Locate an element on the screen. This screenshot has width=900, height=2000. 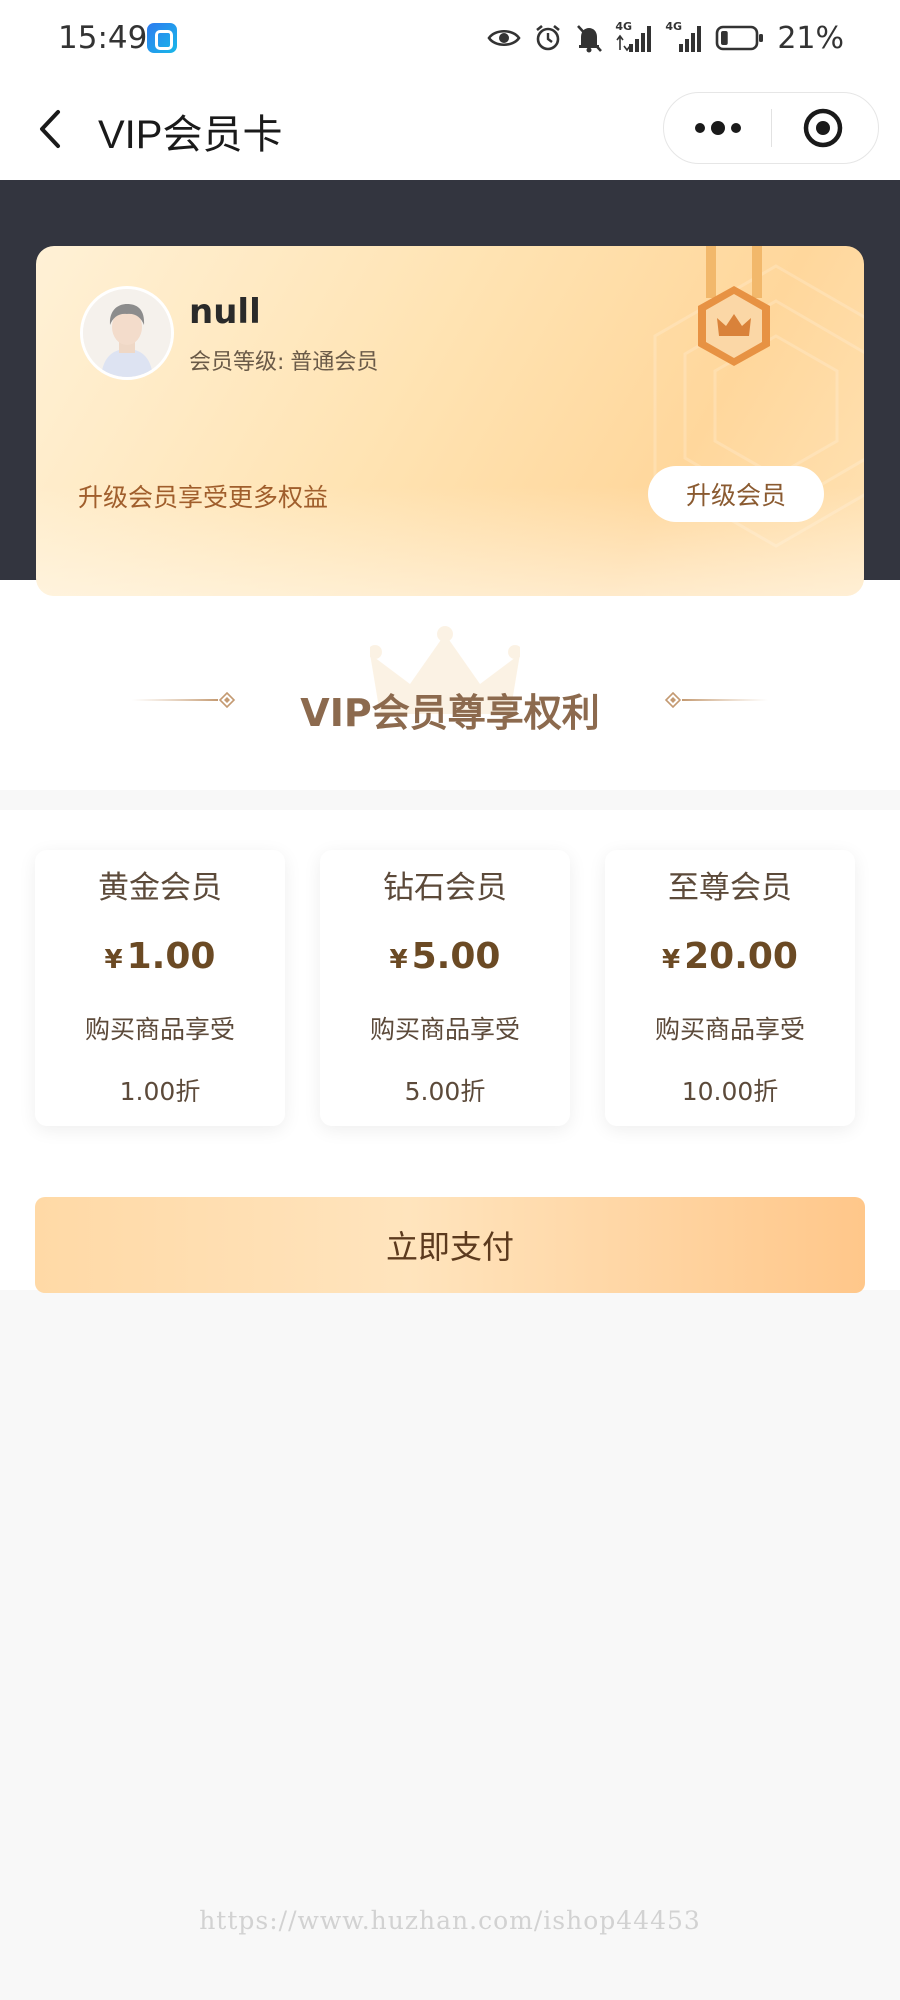
capsule-divider is located at coordinates (771, 128).